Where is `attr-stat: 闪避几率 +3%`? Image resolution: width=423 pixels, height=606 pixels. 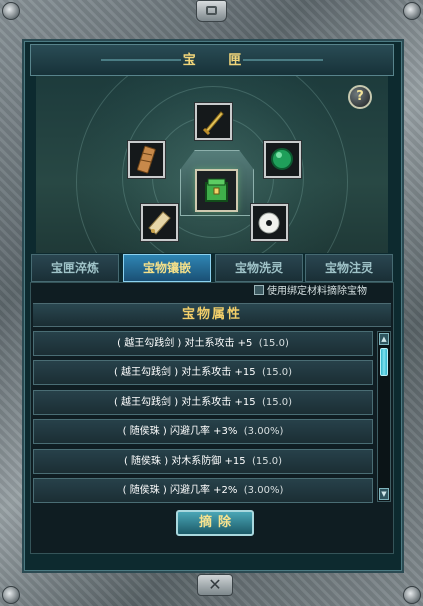
attr-stat: 闪避几率 +3% is located at coordinates (204, 431).